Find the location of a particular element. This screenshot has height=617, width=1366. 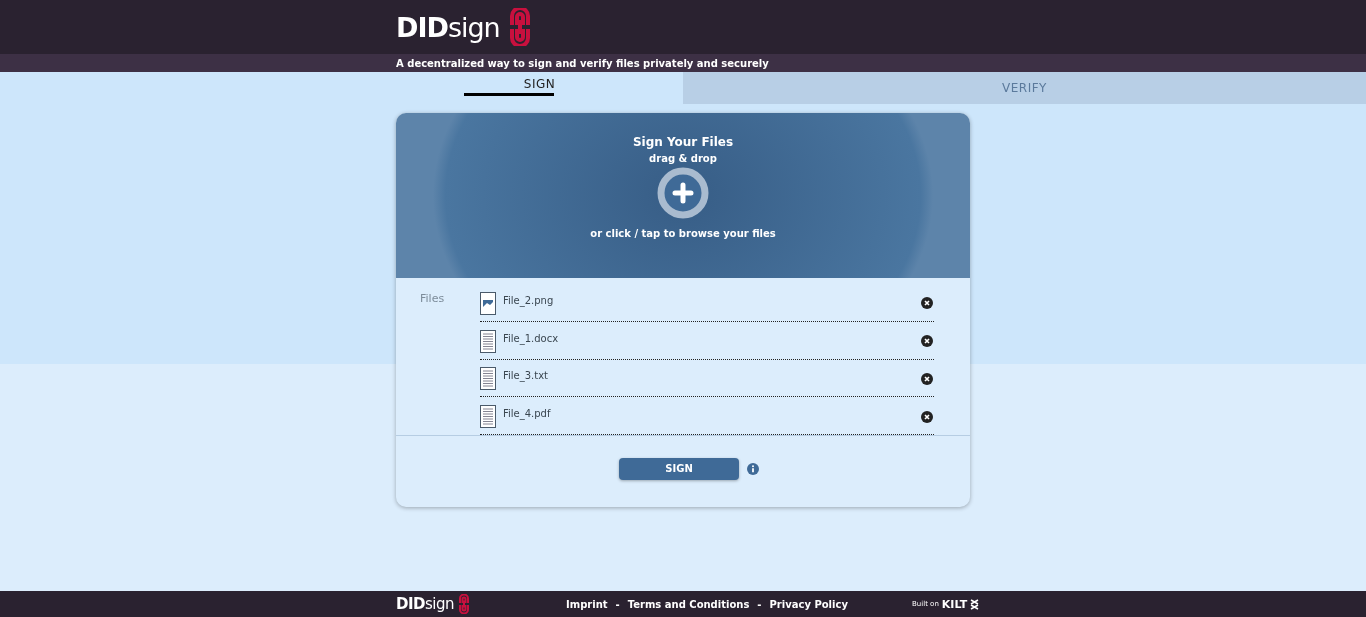

dropzone: Sign Your Files drag & drop or click / tap to browse your files is located at coordinates (683, 195).